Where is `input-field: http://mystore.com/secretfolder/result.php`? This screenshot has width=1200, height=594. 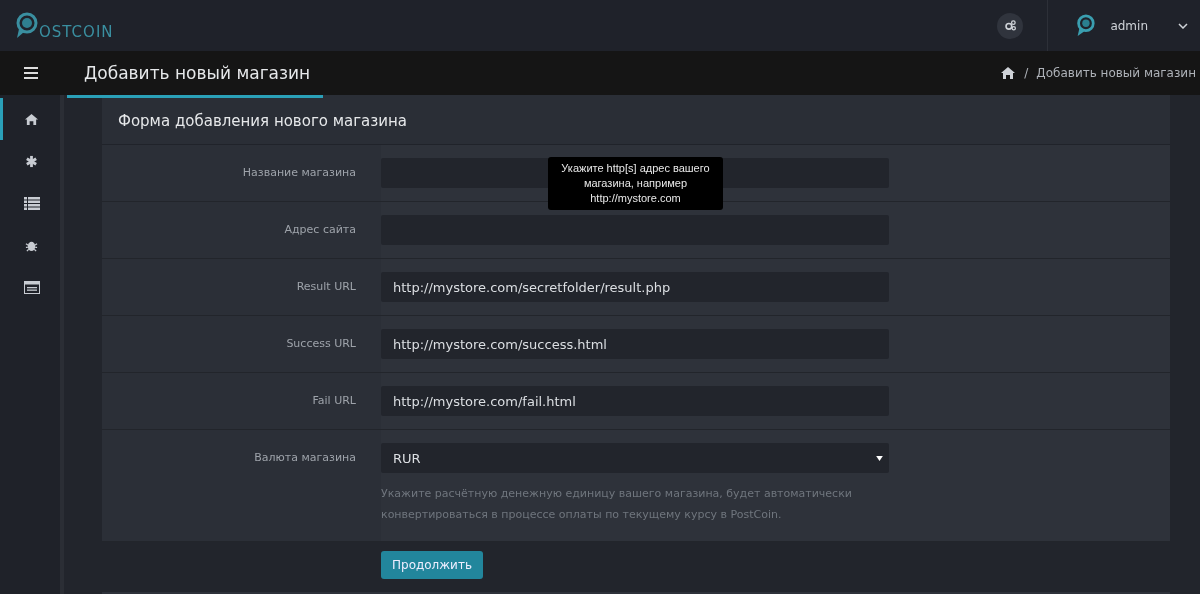
input-field: http://mystore.com/secretfolder/result.php is located at coordinates (635, 287).